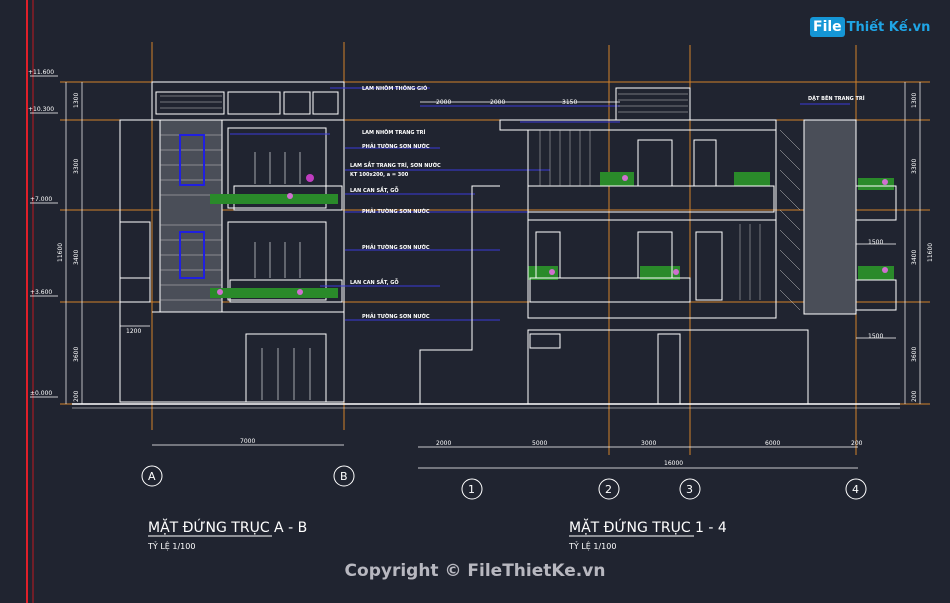 The width and height of the screenshot is (950, 603). I want to click on note-4: LAN CAN SẮT, GỖ, so click(374, 190).